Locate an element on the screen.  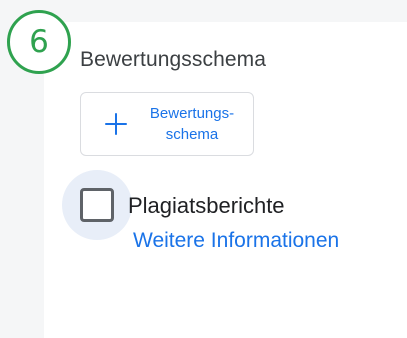
rubric-section-title: Bewertungsschema is located at coordinates (173, 59).